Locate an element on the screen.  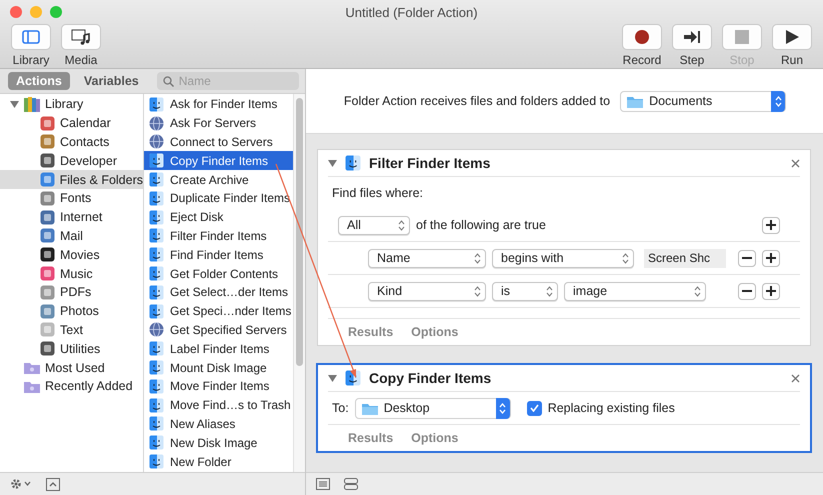
action-item: Get Specified Servers is located at coordinates (218, 330).